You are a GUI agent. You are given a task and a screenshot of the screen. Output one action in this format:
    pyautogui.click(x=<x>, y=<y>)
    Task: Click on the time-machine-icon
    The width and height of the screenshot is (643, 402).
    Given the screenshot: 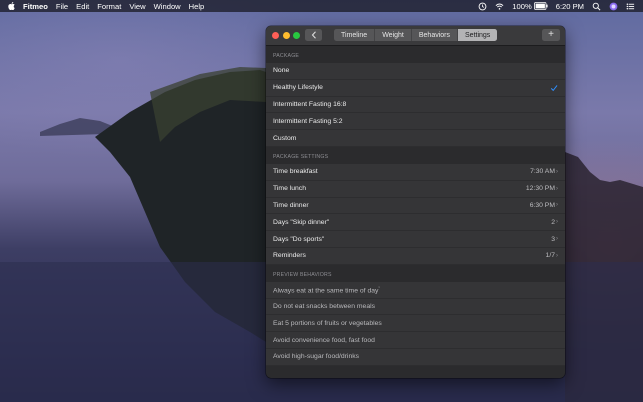 What is the action you would take?
    pyautogui.click(x=482, y=6)
    